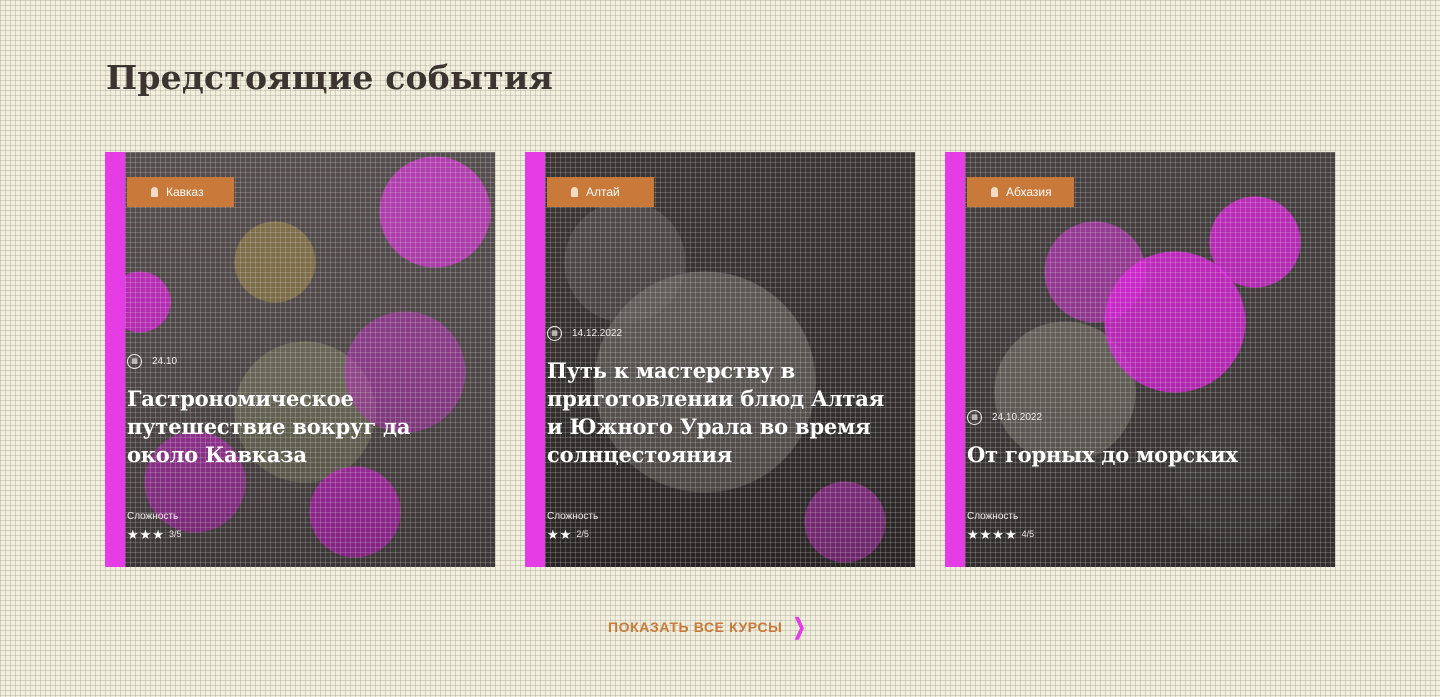  I want to click on difficulty-rating: ★★★ 3/5, so click(301, 534).